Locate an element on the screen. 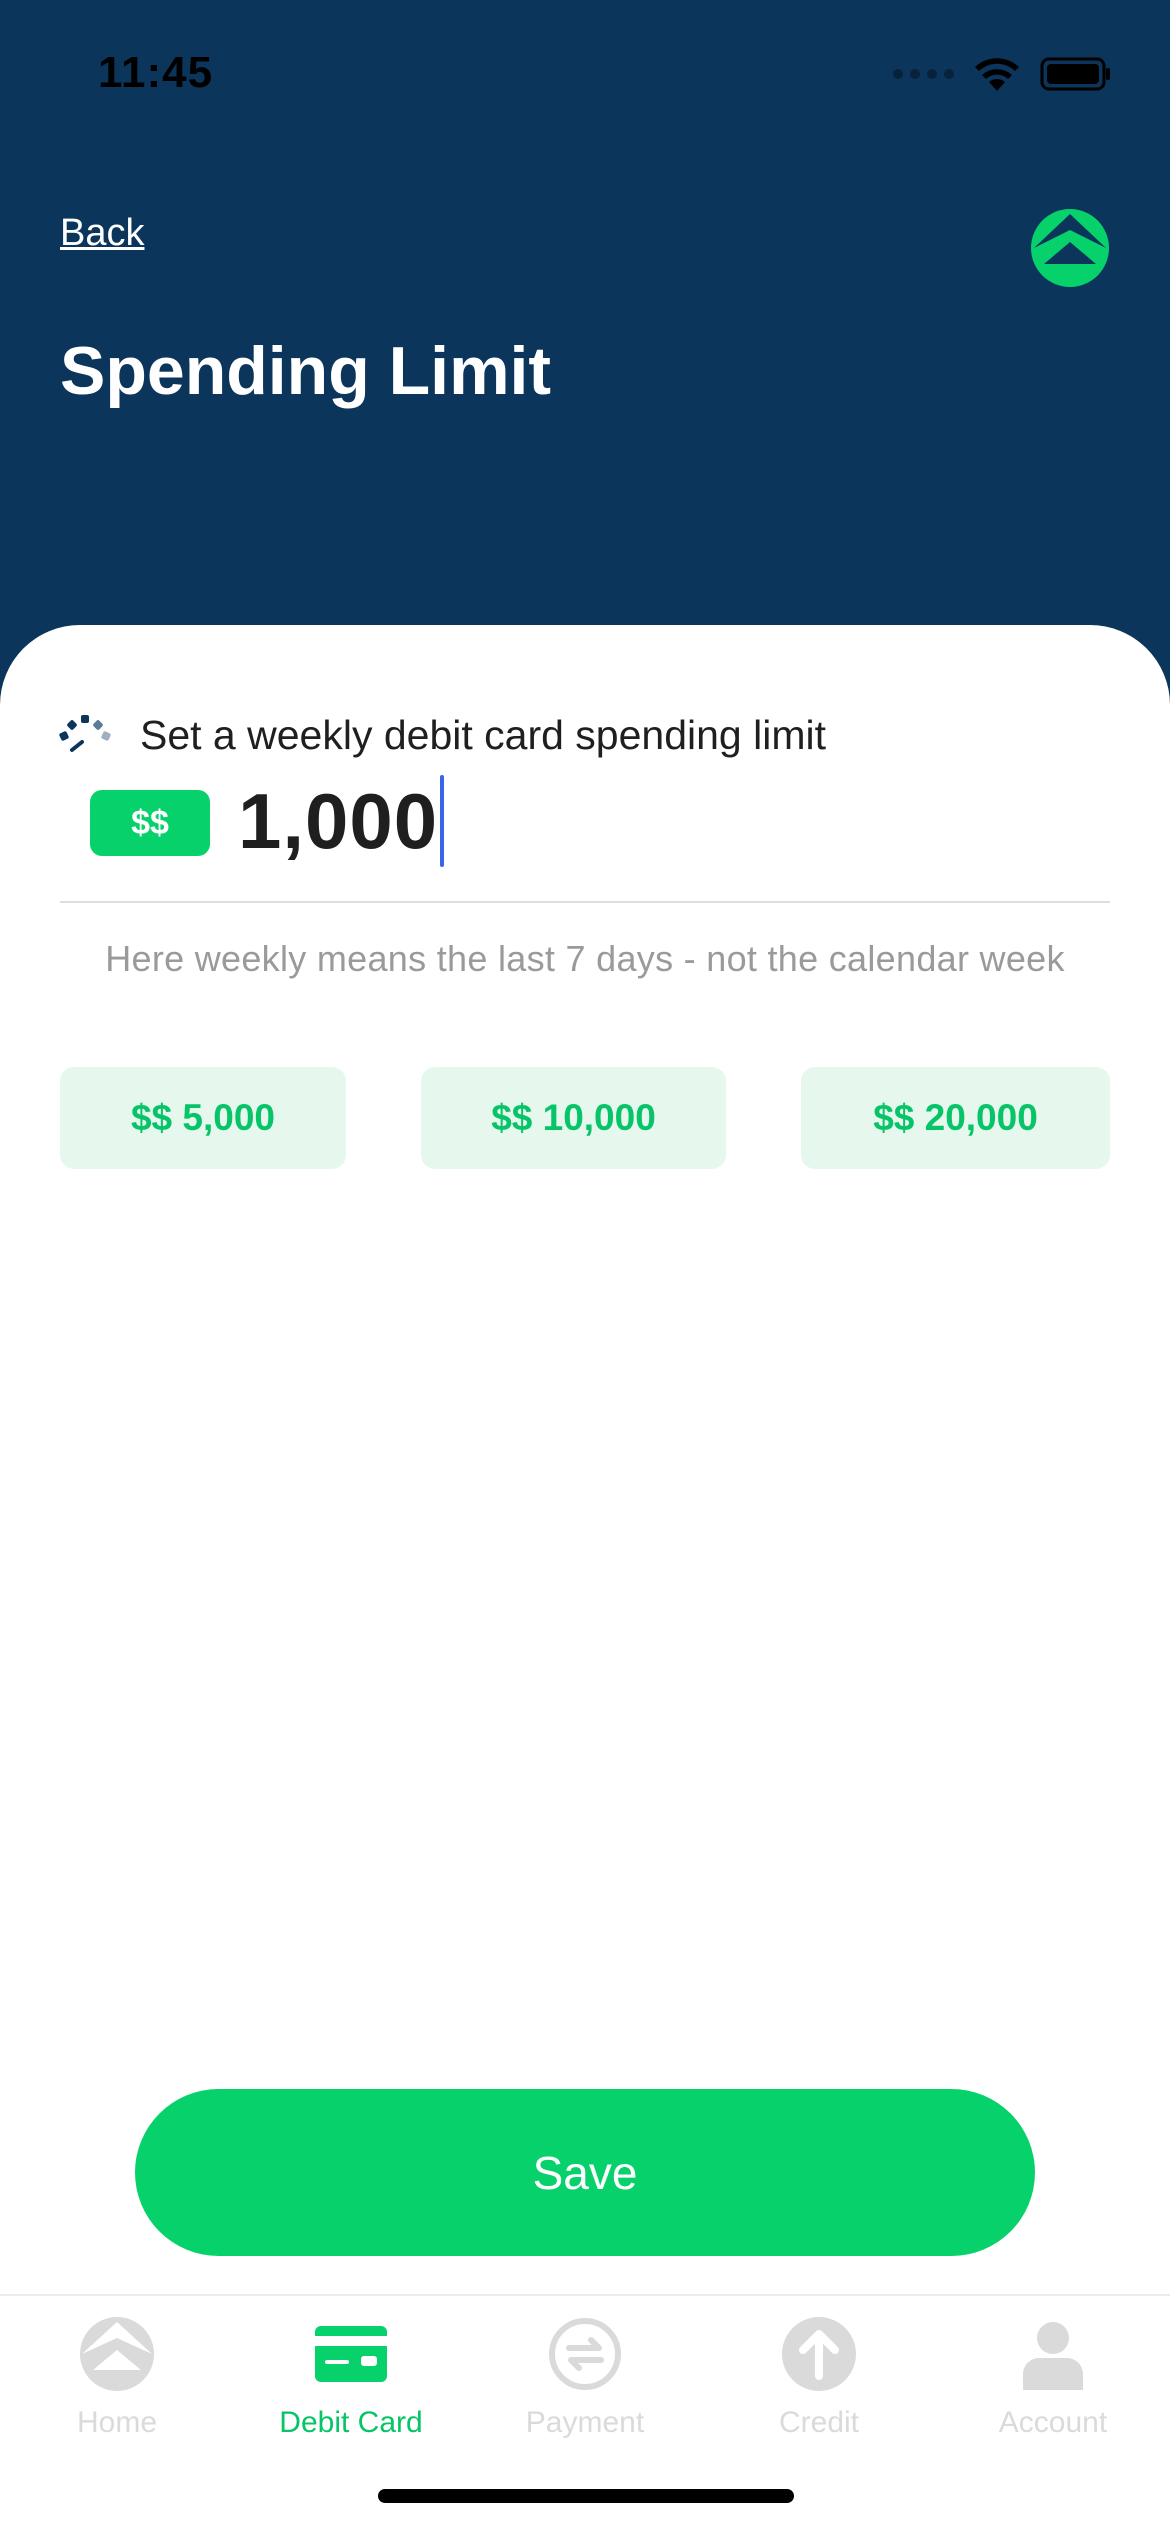 The height and width of the screenshot is (2532, 1170). divider is located at coordinates (585, 902).